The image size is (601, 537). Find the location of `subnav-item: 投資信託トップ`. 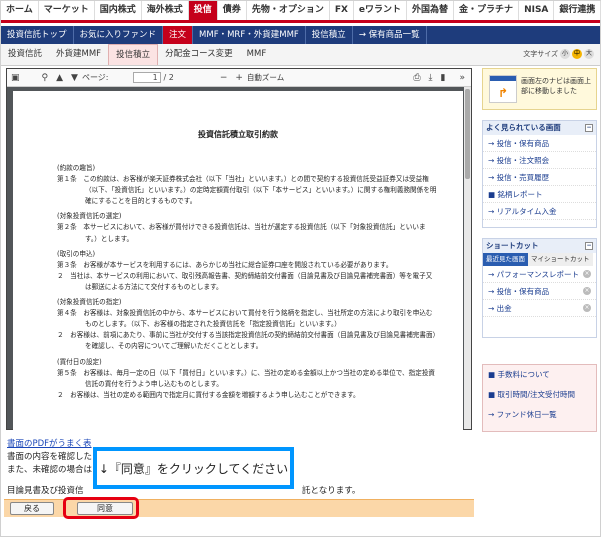

subnav-item: 投資信託トップ is located at coordinates (37, 35).